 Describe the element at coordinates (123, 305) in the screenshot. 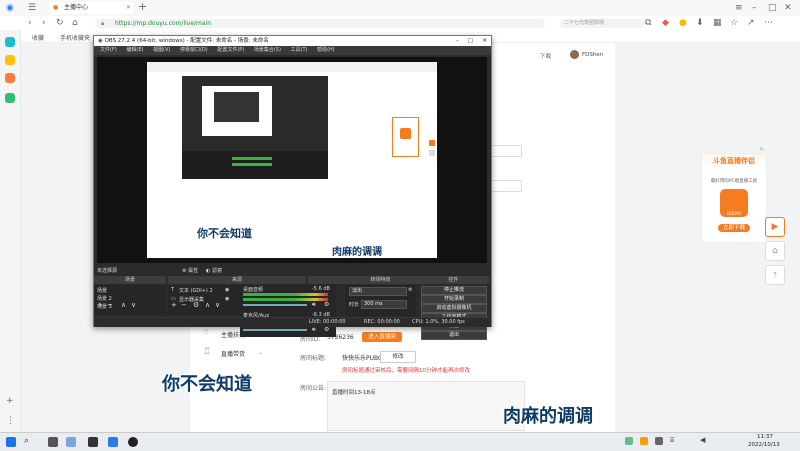

I see `scene-up-icon: ∧` at that location.